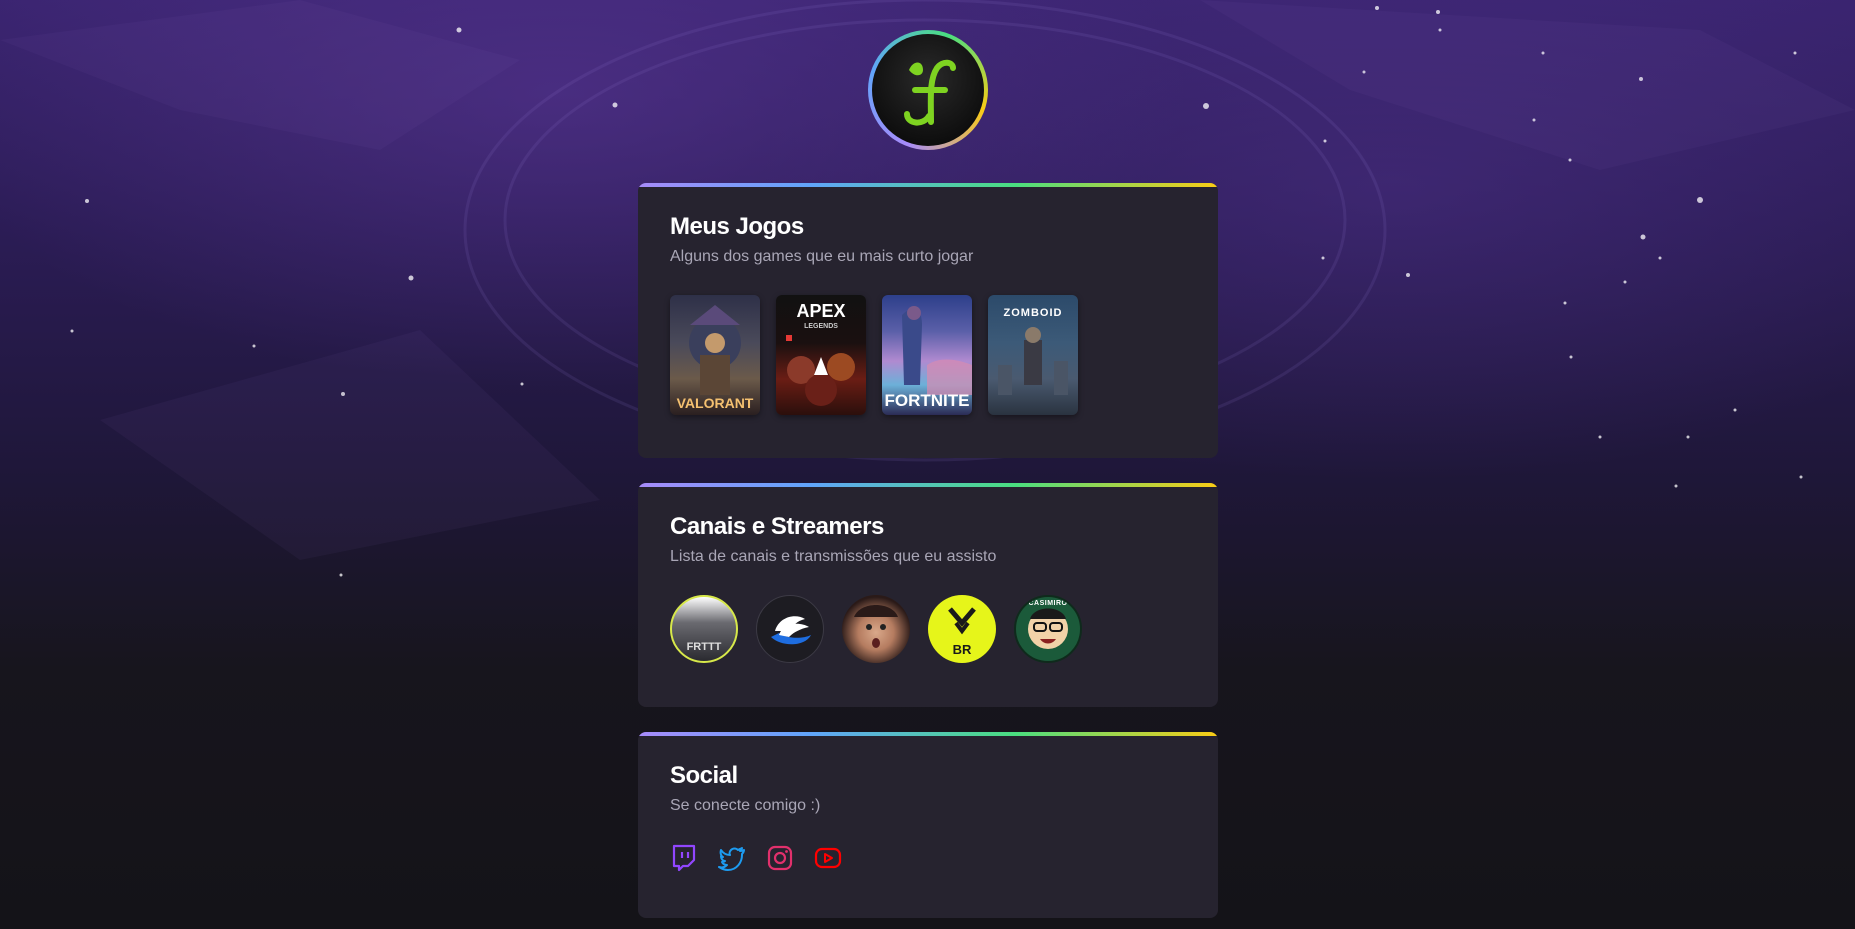 The width and height of the screenshot is (1855, 929). I want to click on streamer-wing, so click(790, 629).